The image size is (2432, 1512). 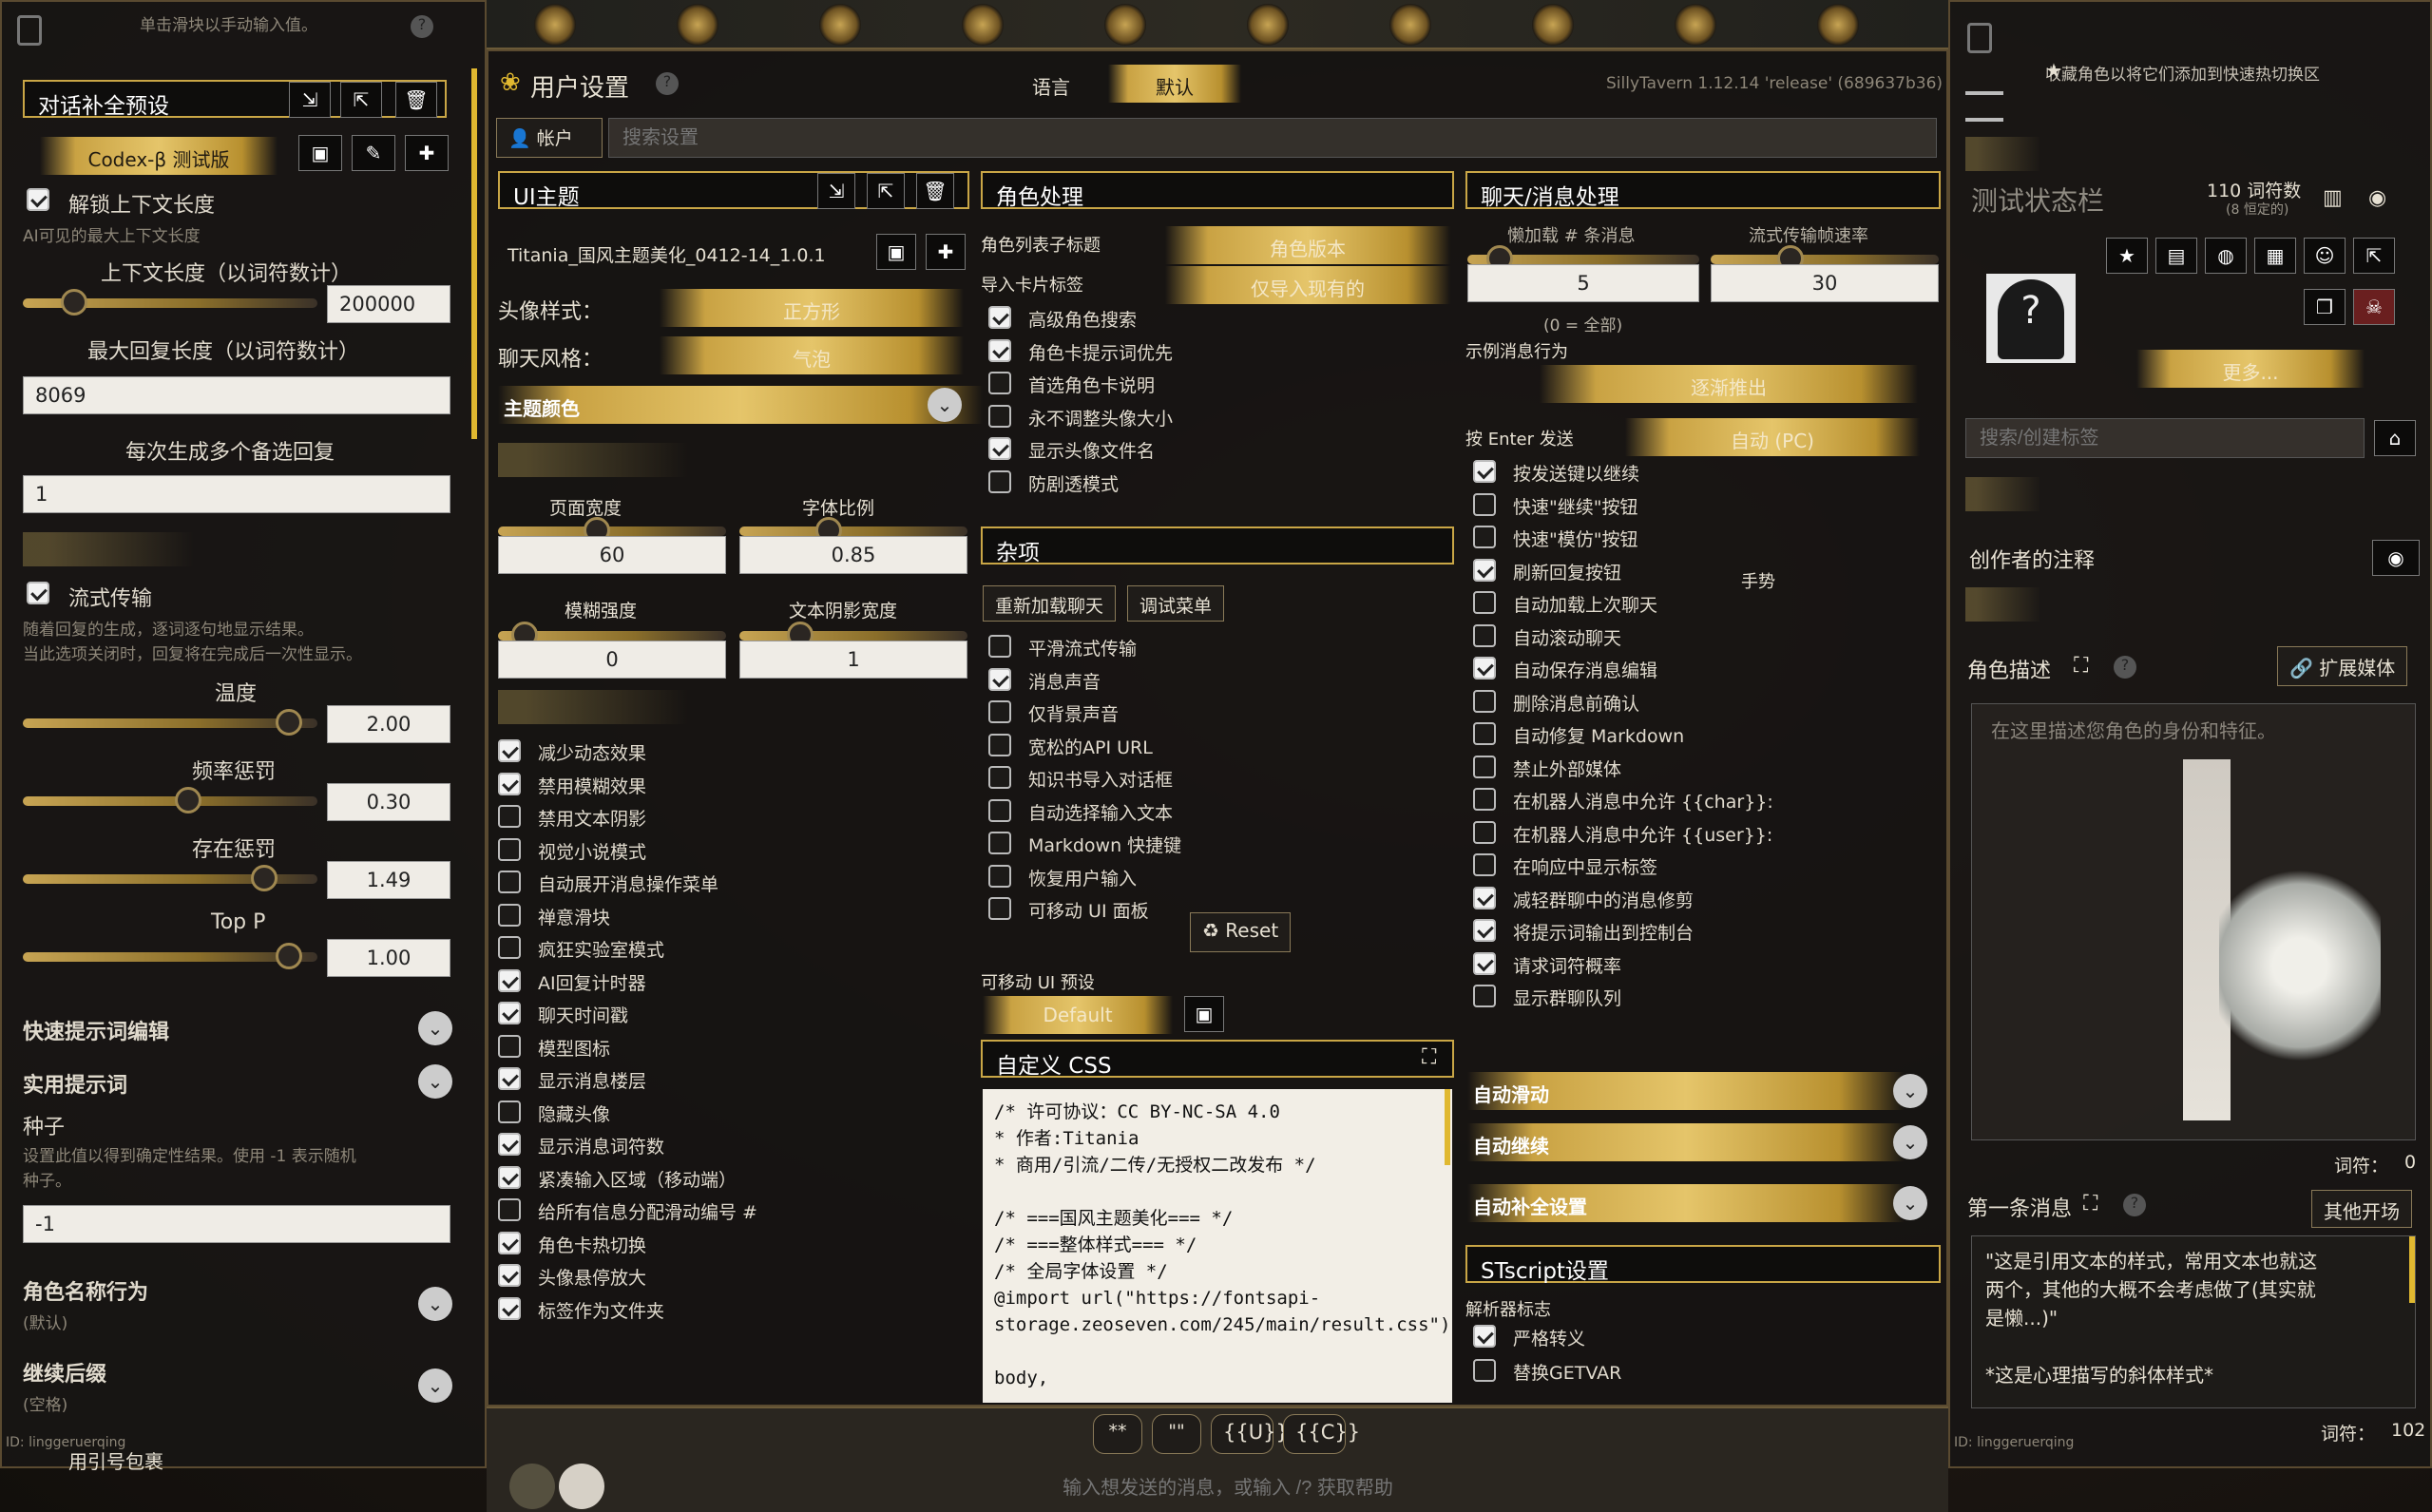 I want to click on save-theme-icon: ▣, so click(x=896, y=252).